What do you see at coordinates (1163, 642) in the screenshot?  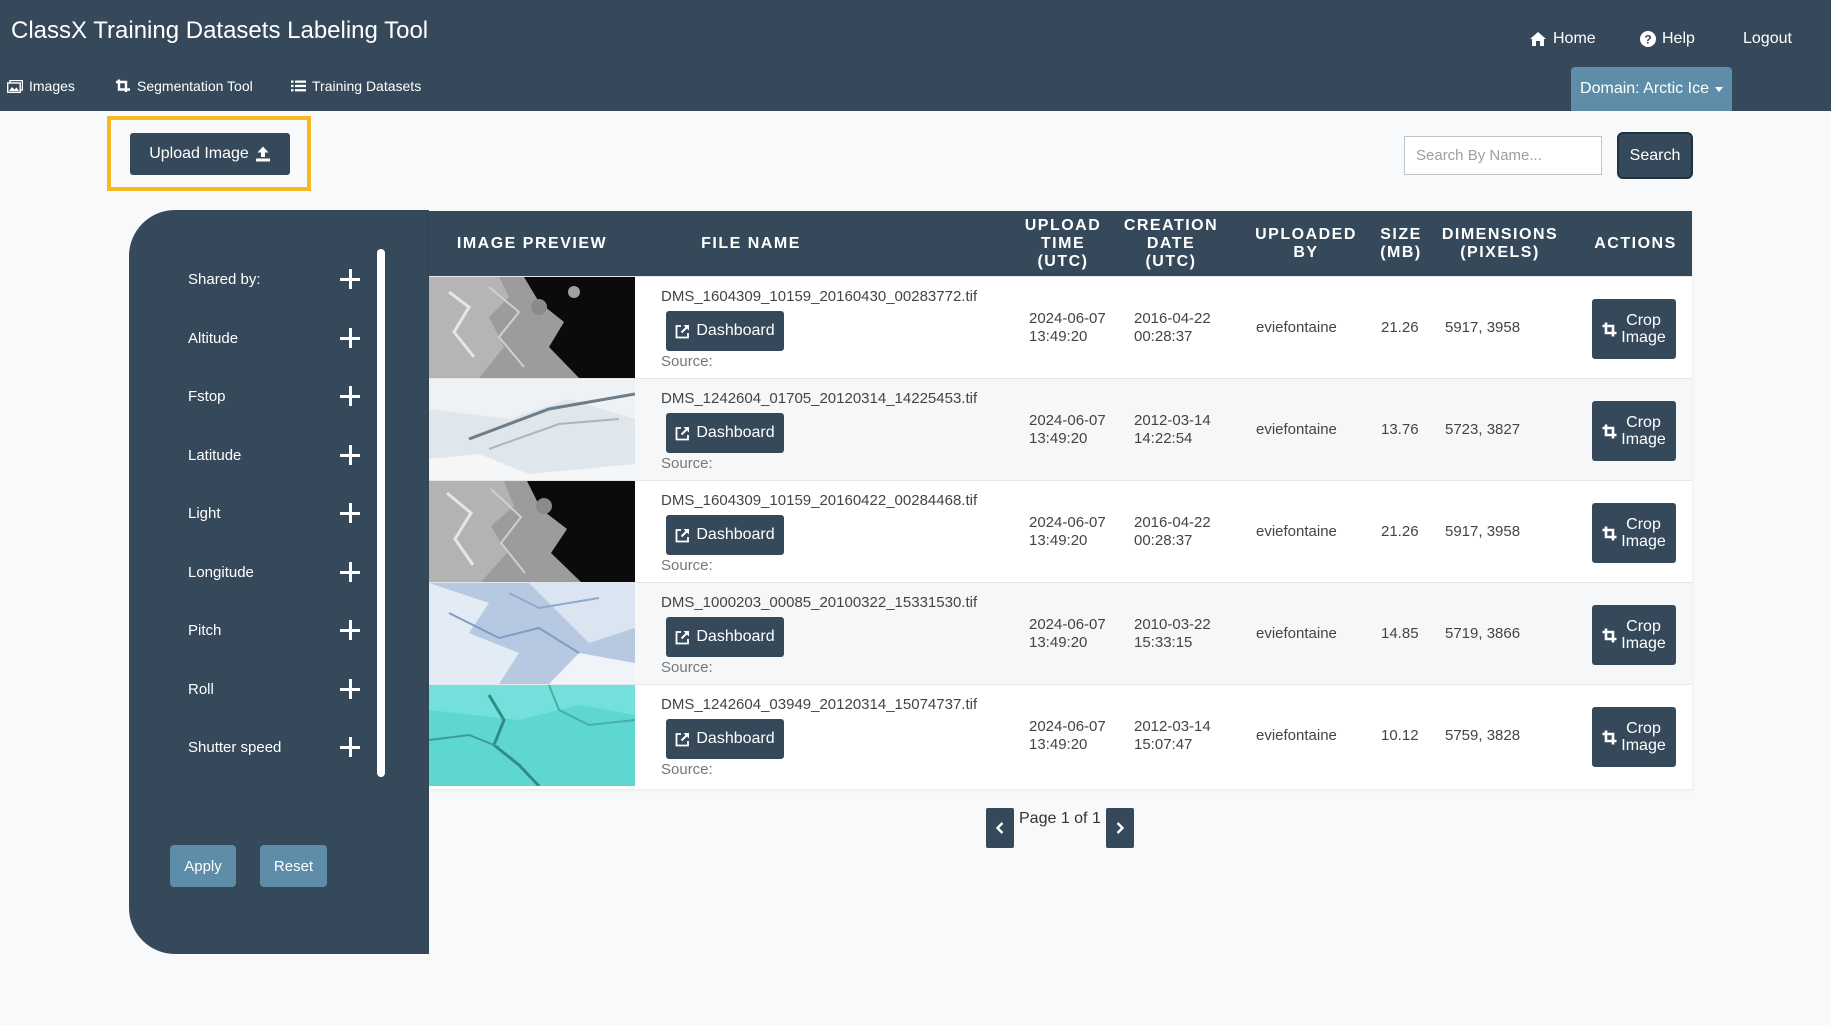 I see `creation-time: 15:33:15` at bounding box center [1163, 642].